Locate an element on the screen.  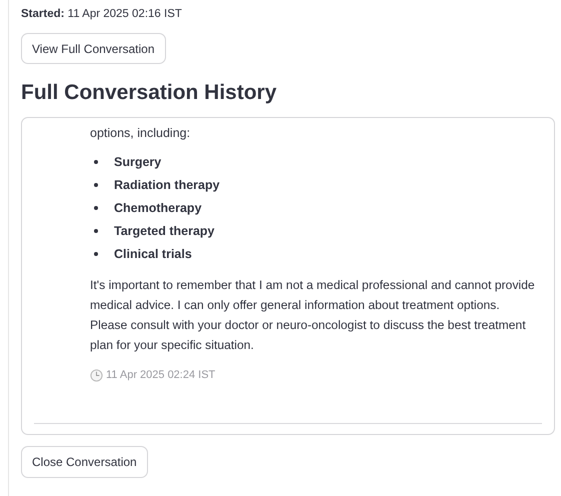
list-item: Chemotherapy is located at coordinates (158, 208).